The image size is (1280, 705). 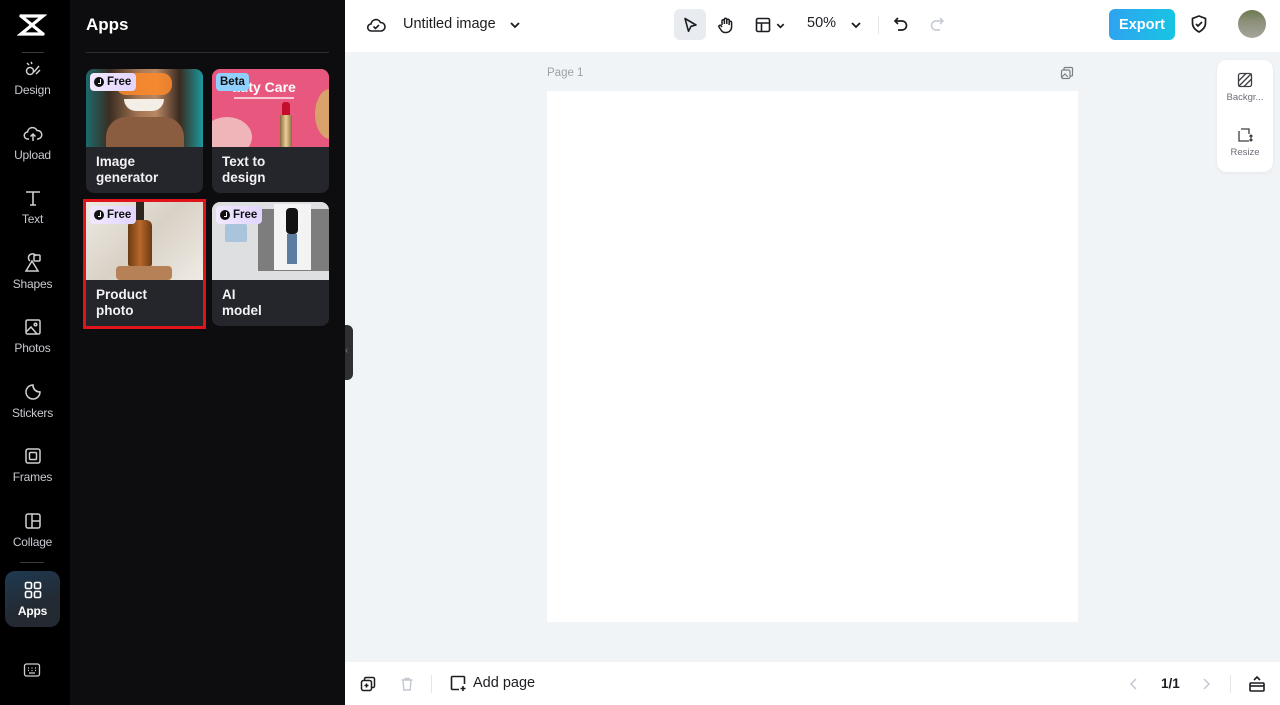 I want to click on rail-item-shapes: Shapes, so click(x=32, y=272).